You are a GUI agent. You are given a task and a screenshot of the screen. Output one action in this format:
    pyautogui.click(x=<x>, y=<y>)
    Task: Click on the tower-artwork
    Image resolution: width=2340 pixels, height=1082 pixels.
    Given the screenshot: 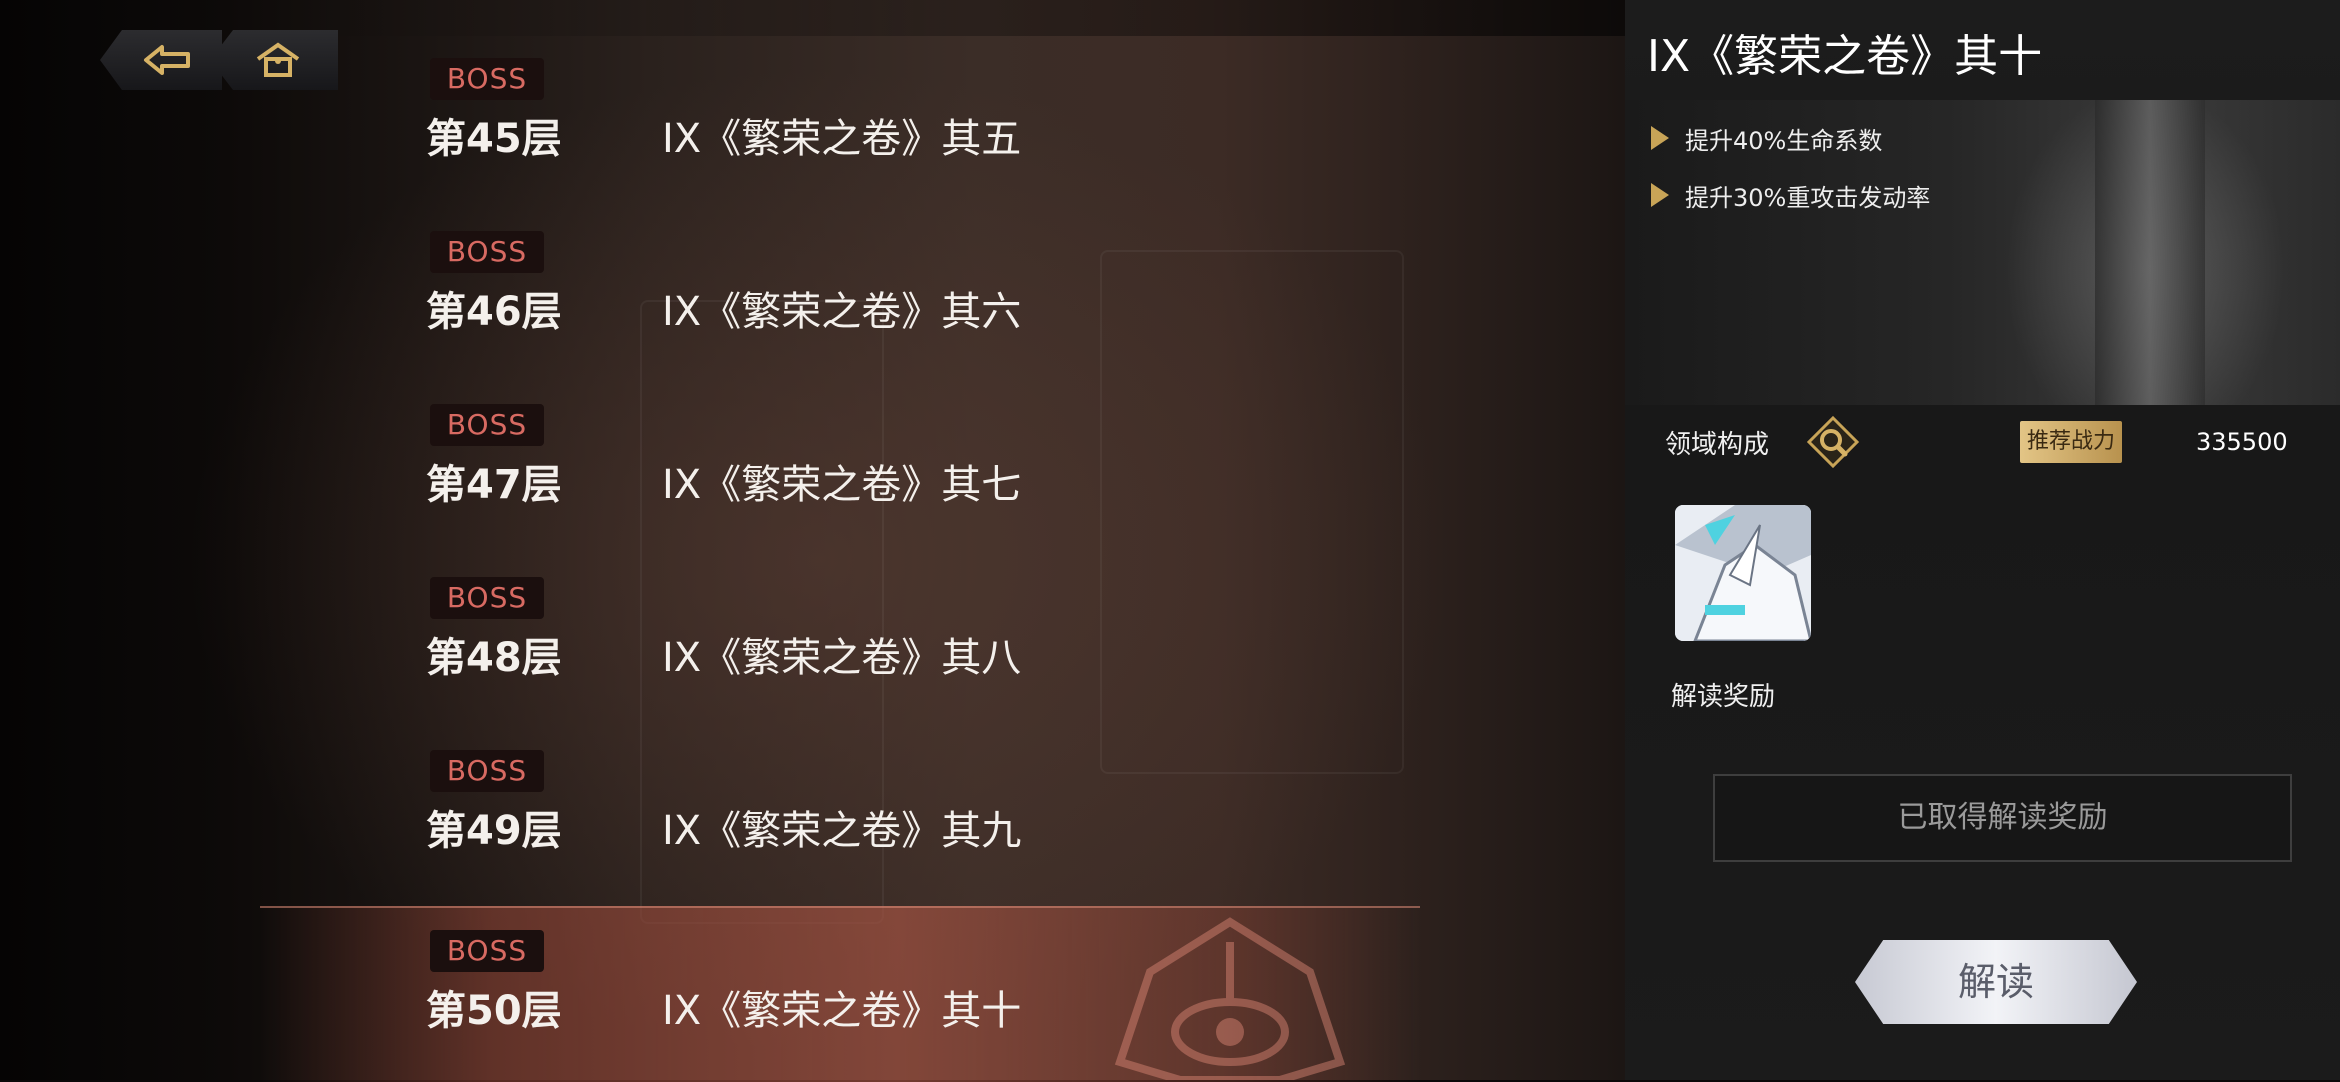 What is the action you would take?
    pyautogui.click(x=2150, y=252)
    